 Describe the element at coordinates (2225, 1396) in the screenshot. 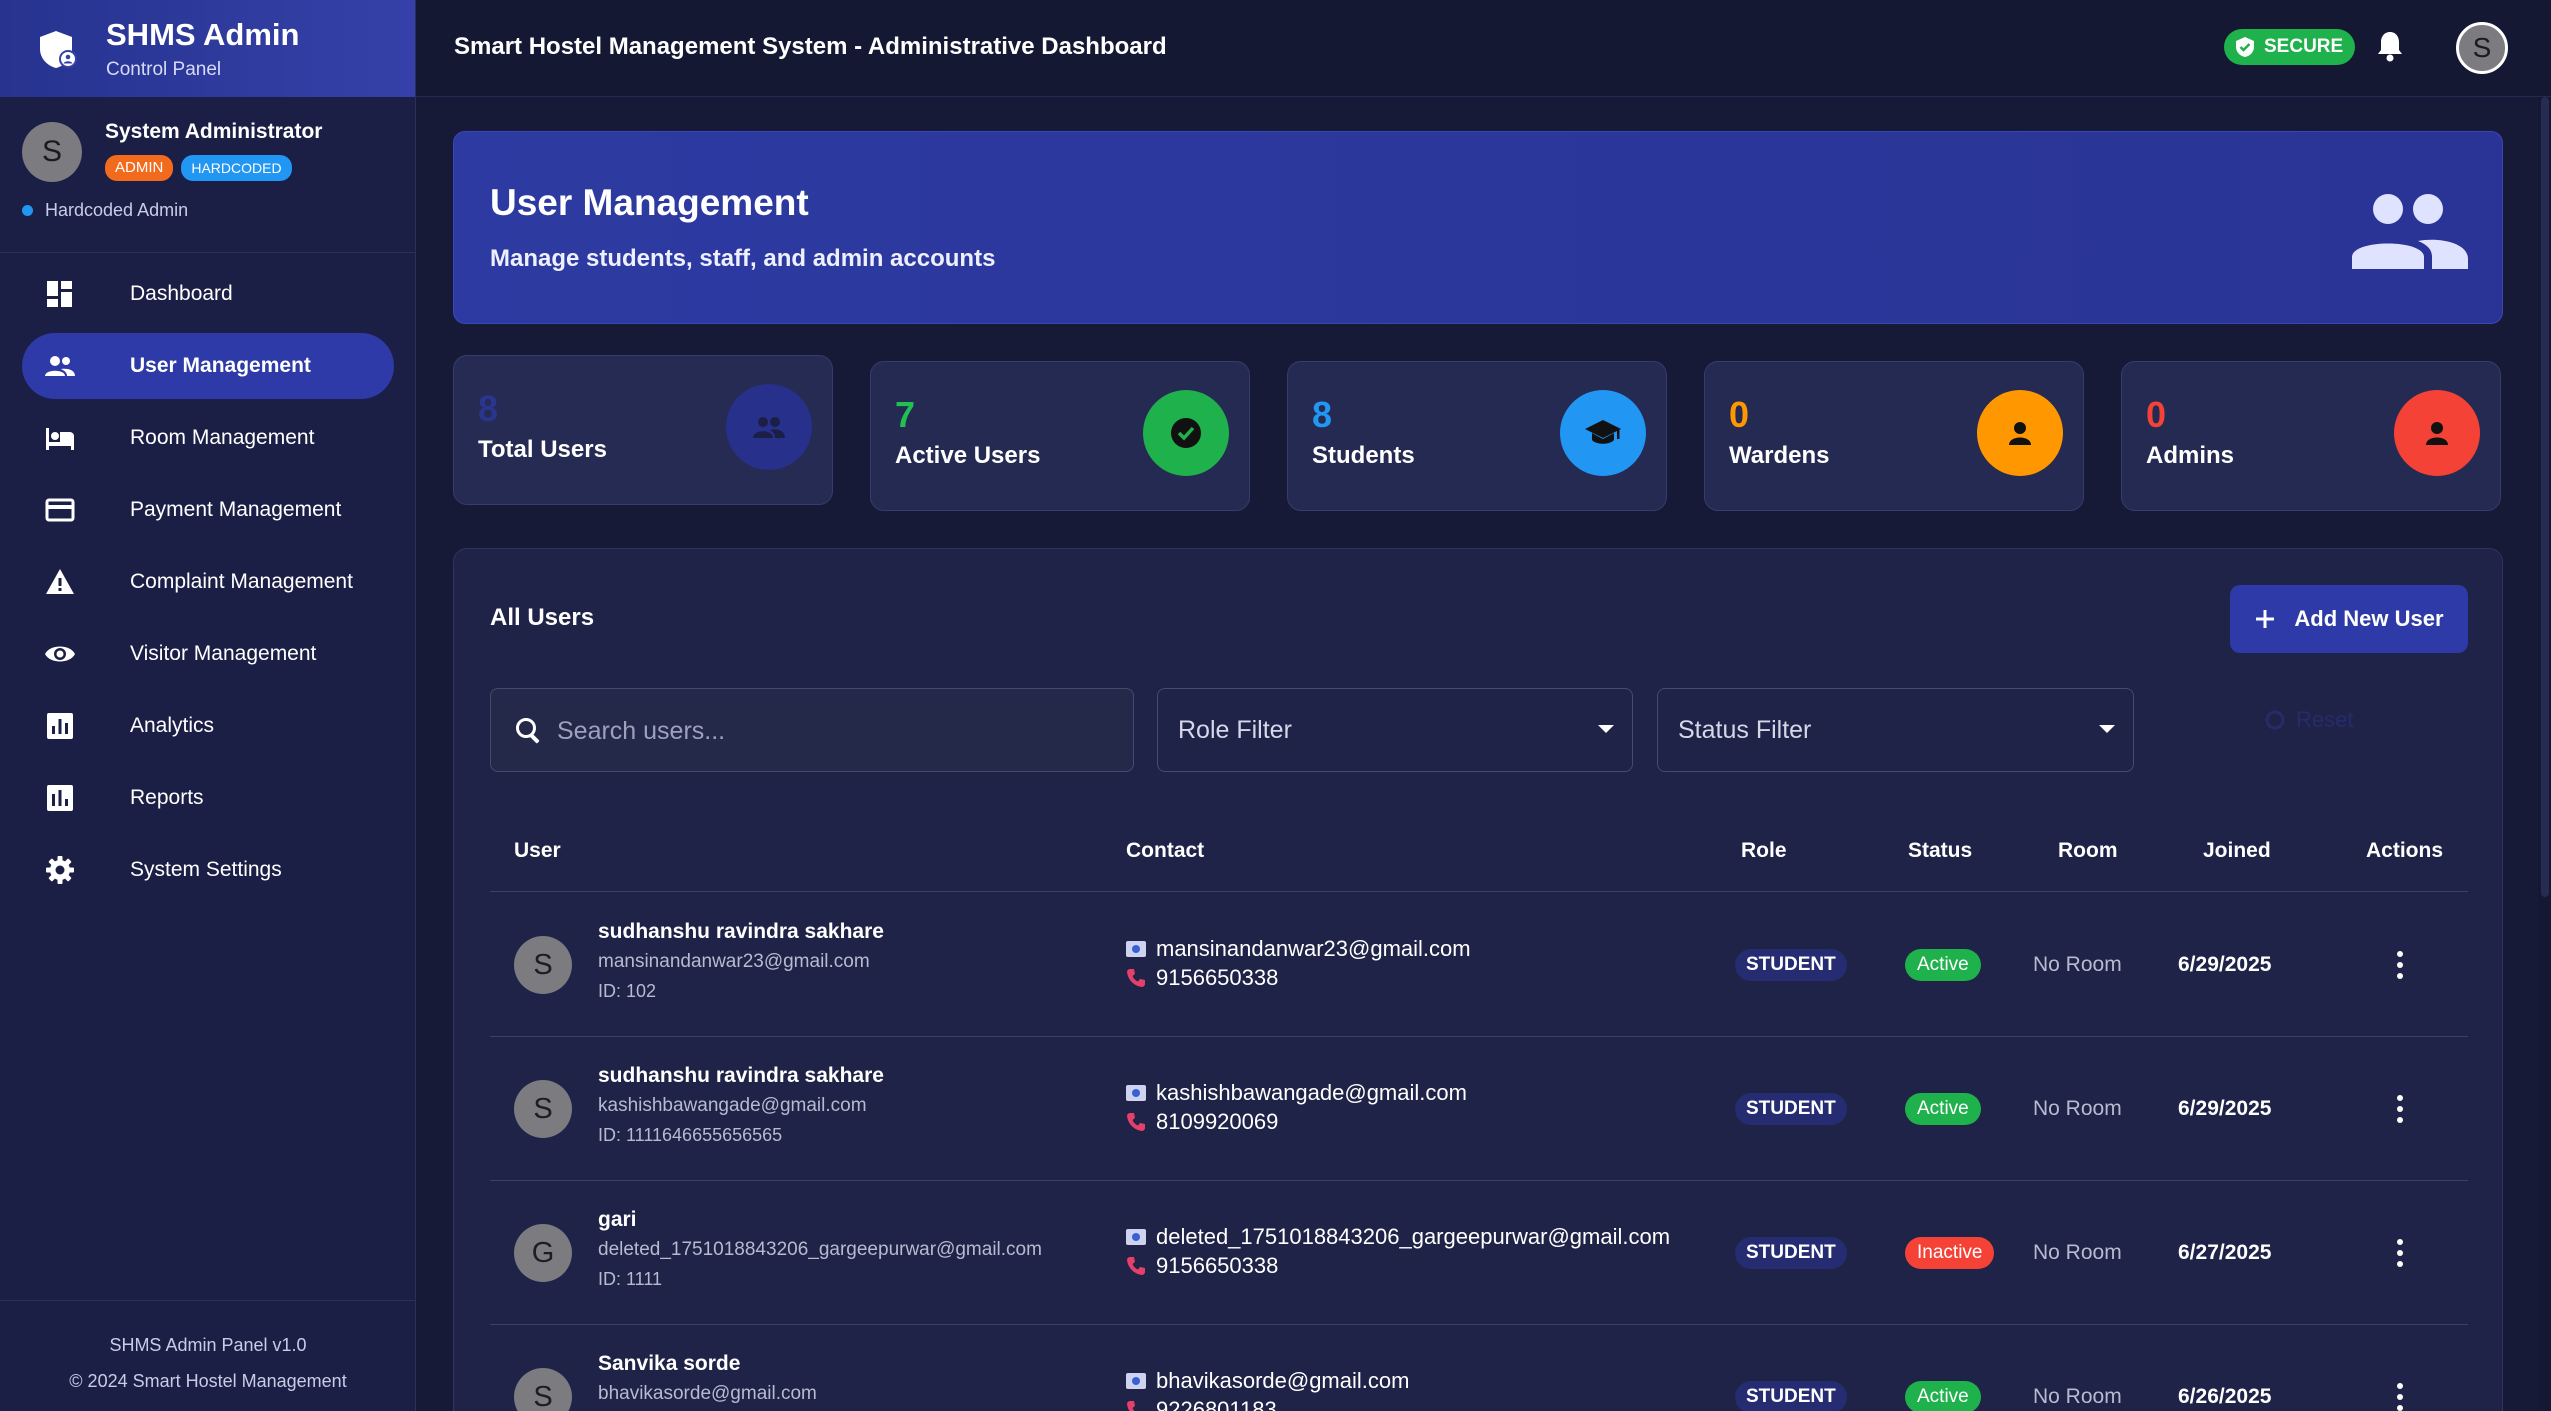

I see `joined-date: 6/26/2025` at that location.